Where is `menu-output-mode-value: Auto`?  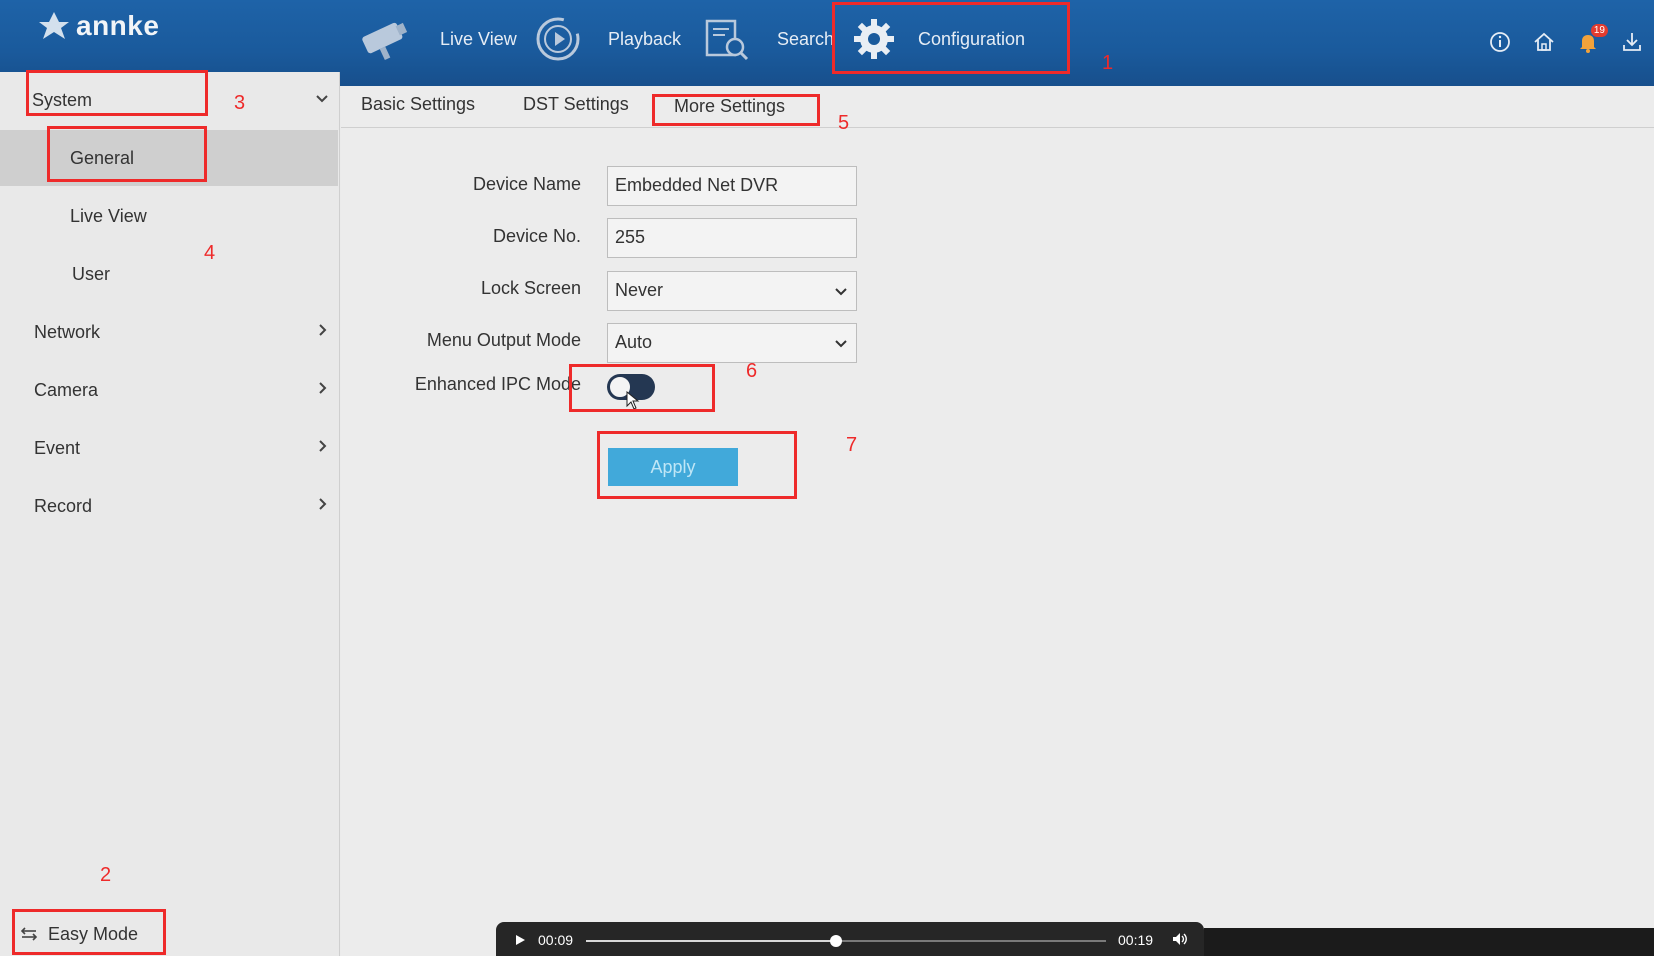 menu-output-mode-value: Auto is located at coordinates (634, 342).